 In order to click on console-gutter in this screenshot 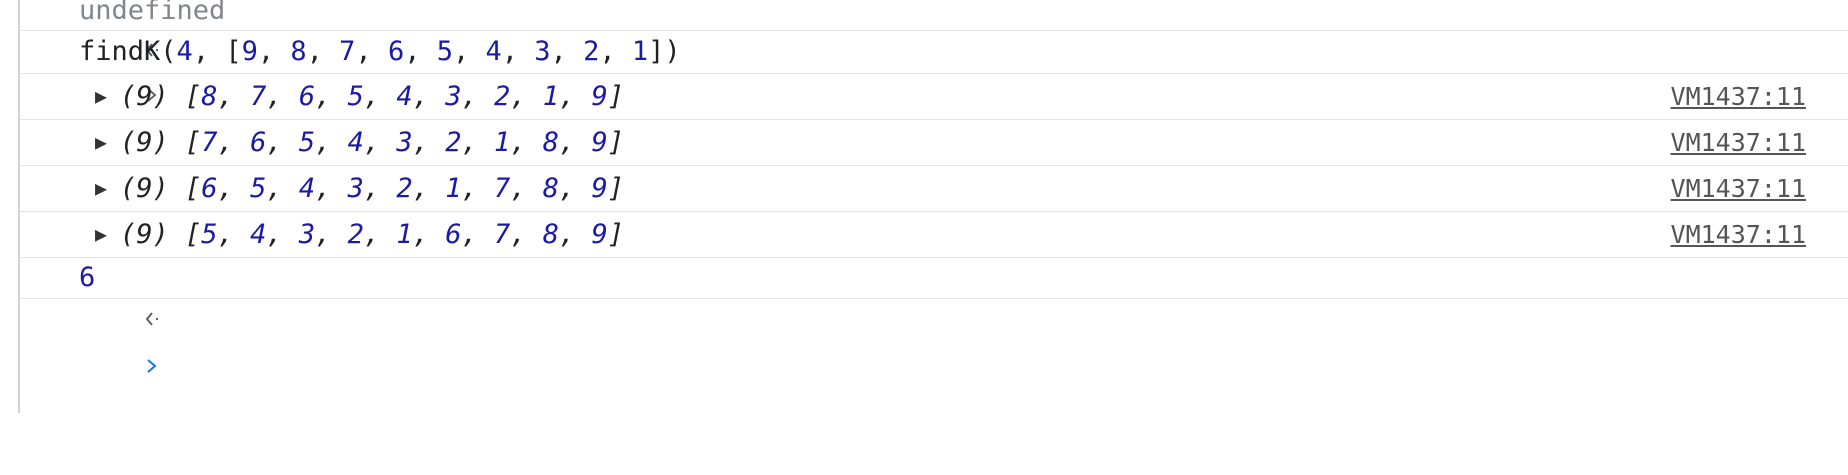, I will do `click(10, 206)`.